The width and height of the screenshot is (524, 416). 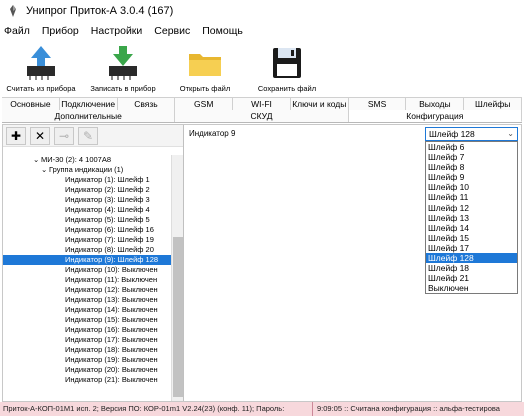 I want to click on tree-row-label: Индикатор (19): Выключен, so click(x=111, y=359).